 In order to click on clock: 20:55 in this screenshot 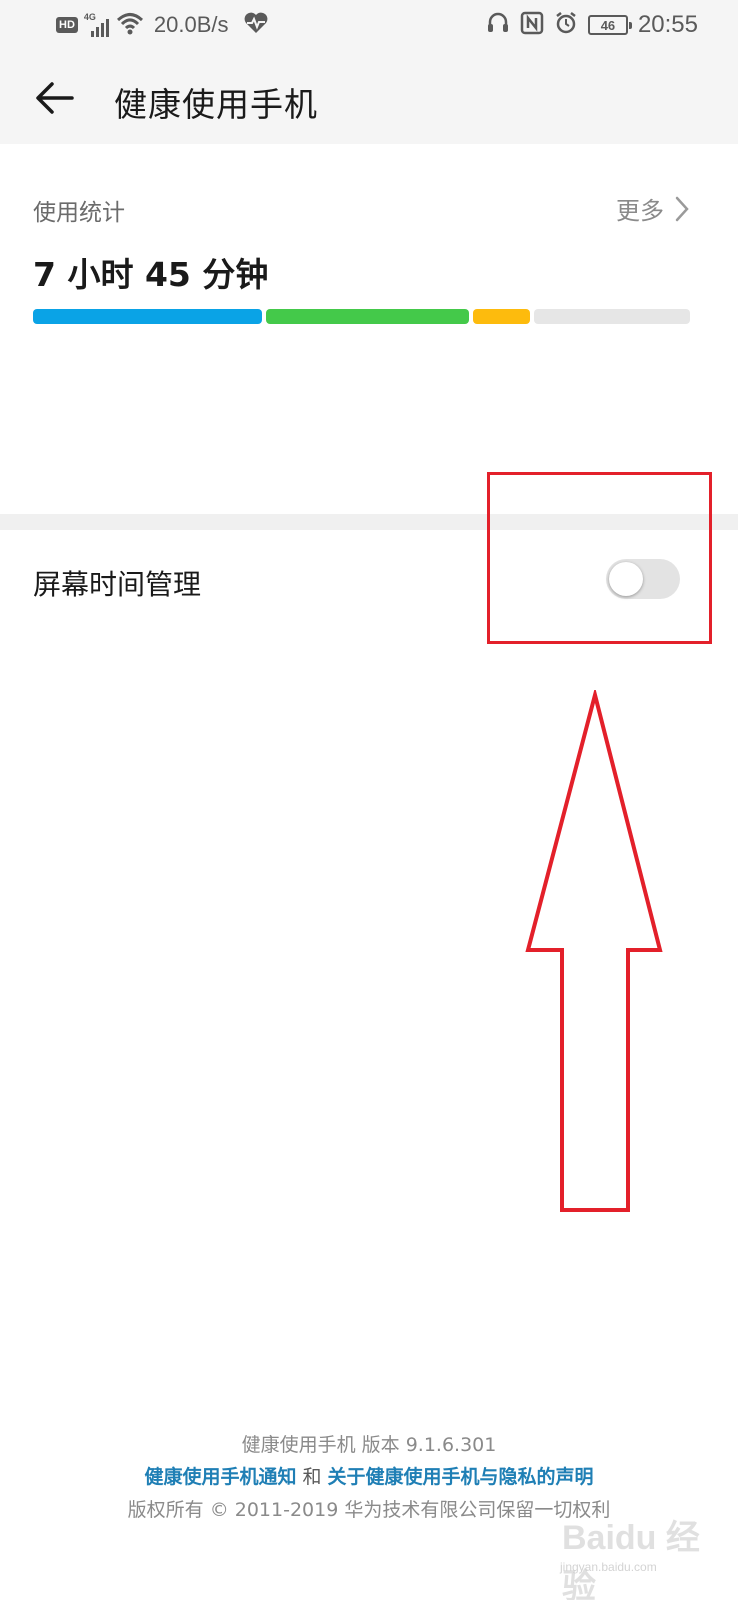, I will do `click(667, 24)`.